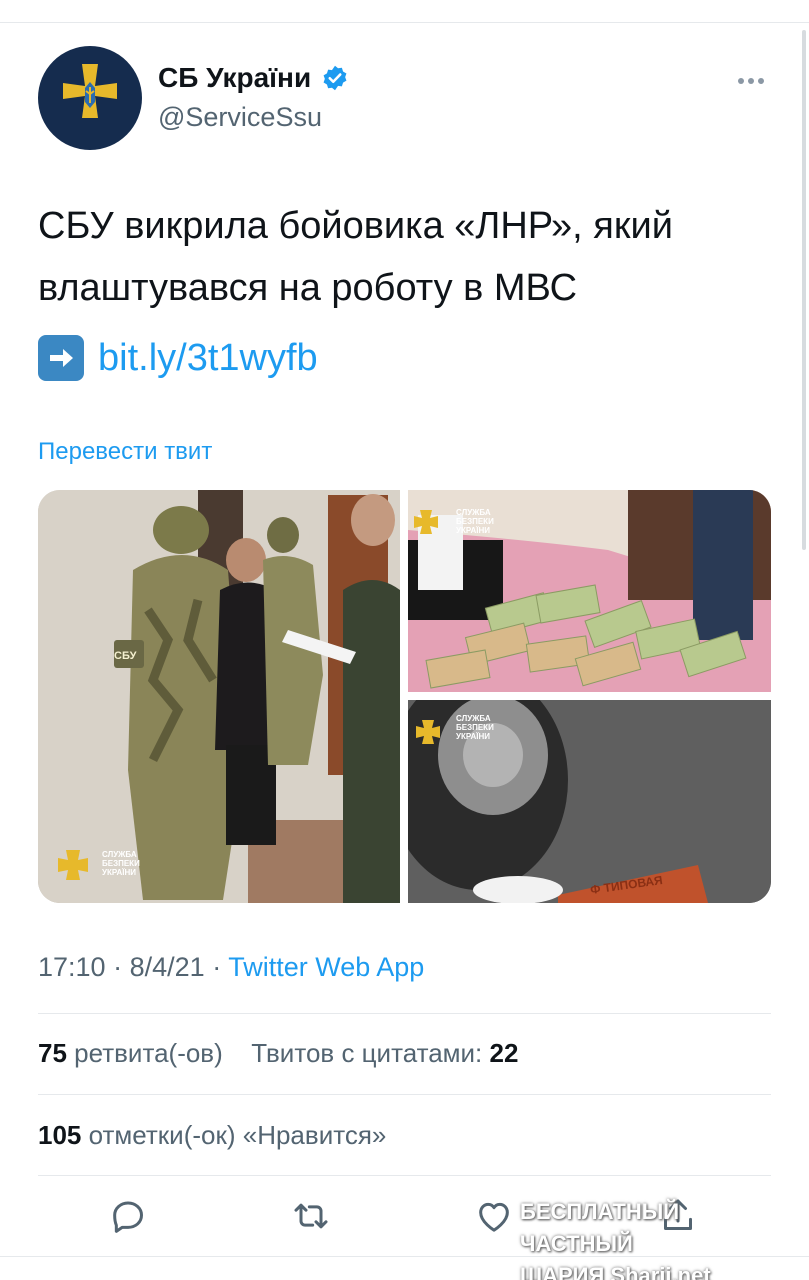 This screenshot has width=809, height=1280. I want to click on quotes-label: Твитов с цитатами:, so click(367, 1053).